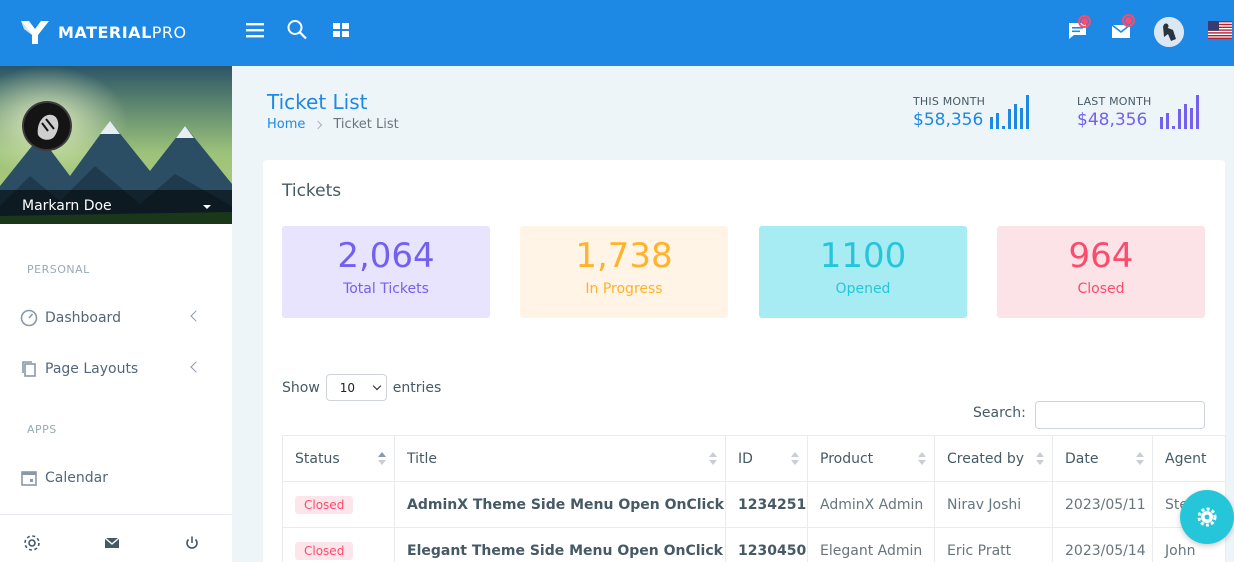 This screenshot has width=1234, height=562. Describe the element at coordinates (745, 458) in the screenshot. I see `column-header-label: ID` at that location.